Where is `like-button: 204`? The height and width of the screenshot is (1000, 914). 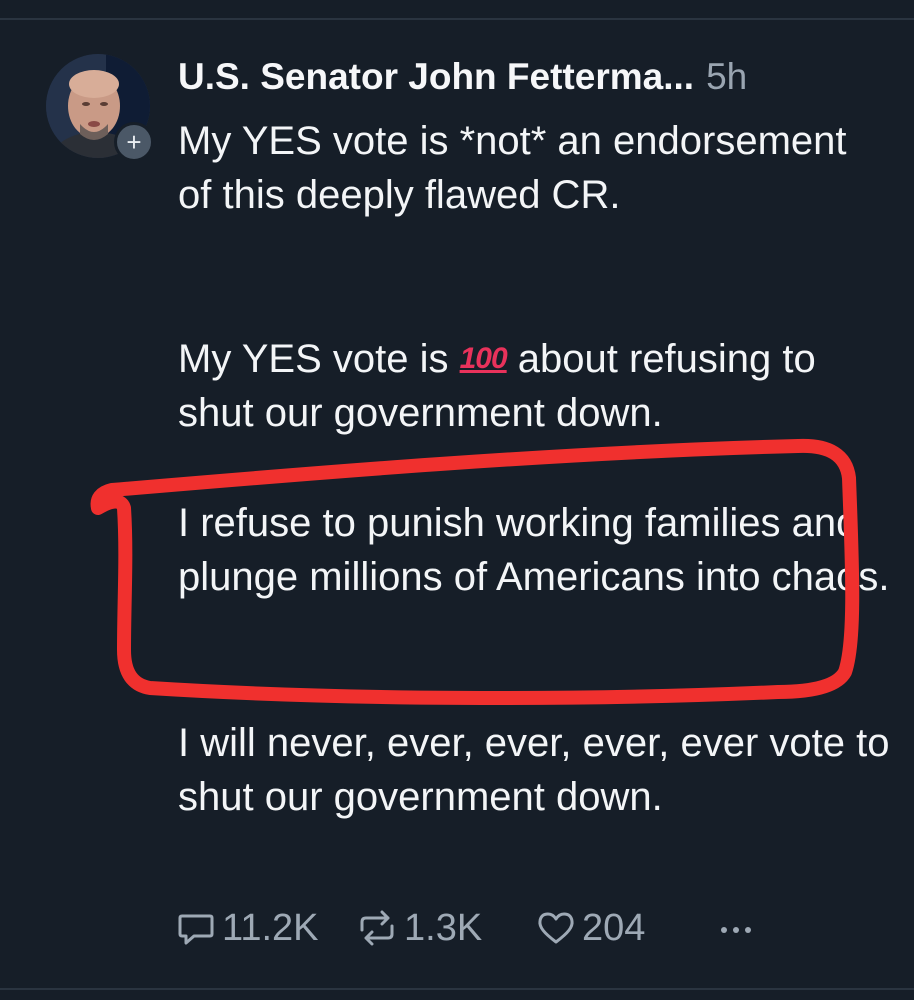 like-button: 204 is located at coordinates (590, 928).